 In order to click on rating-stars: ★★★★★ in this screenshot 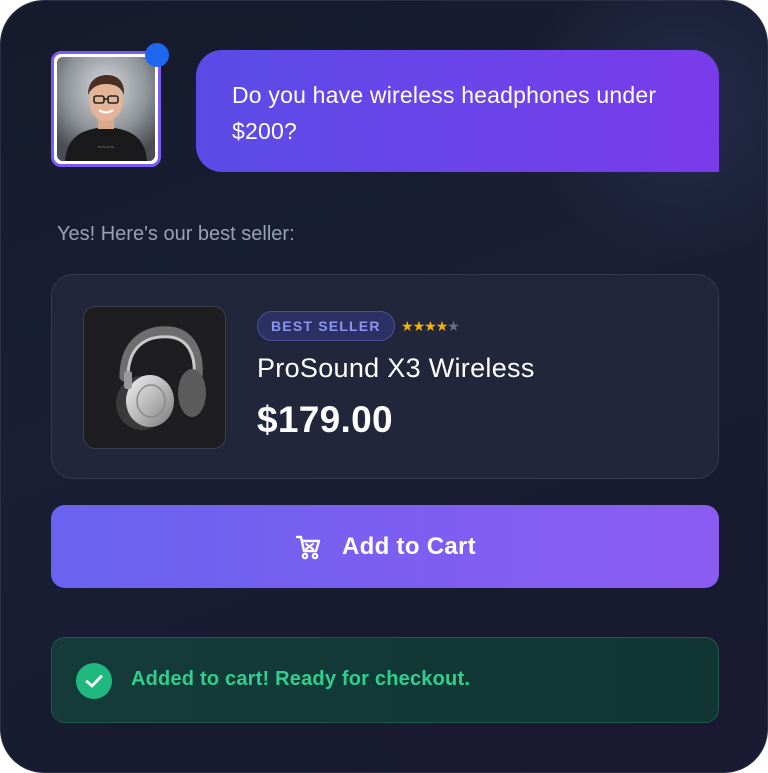, I will do `click(430, 326)`.